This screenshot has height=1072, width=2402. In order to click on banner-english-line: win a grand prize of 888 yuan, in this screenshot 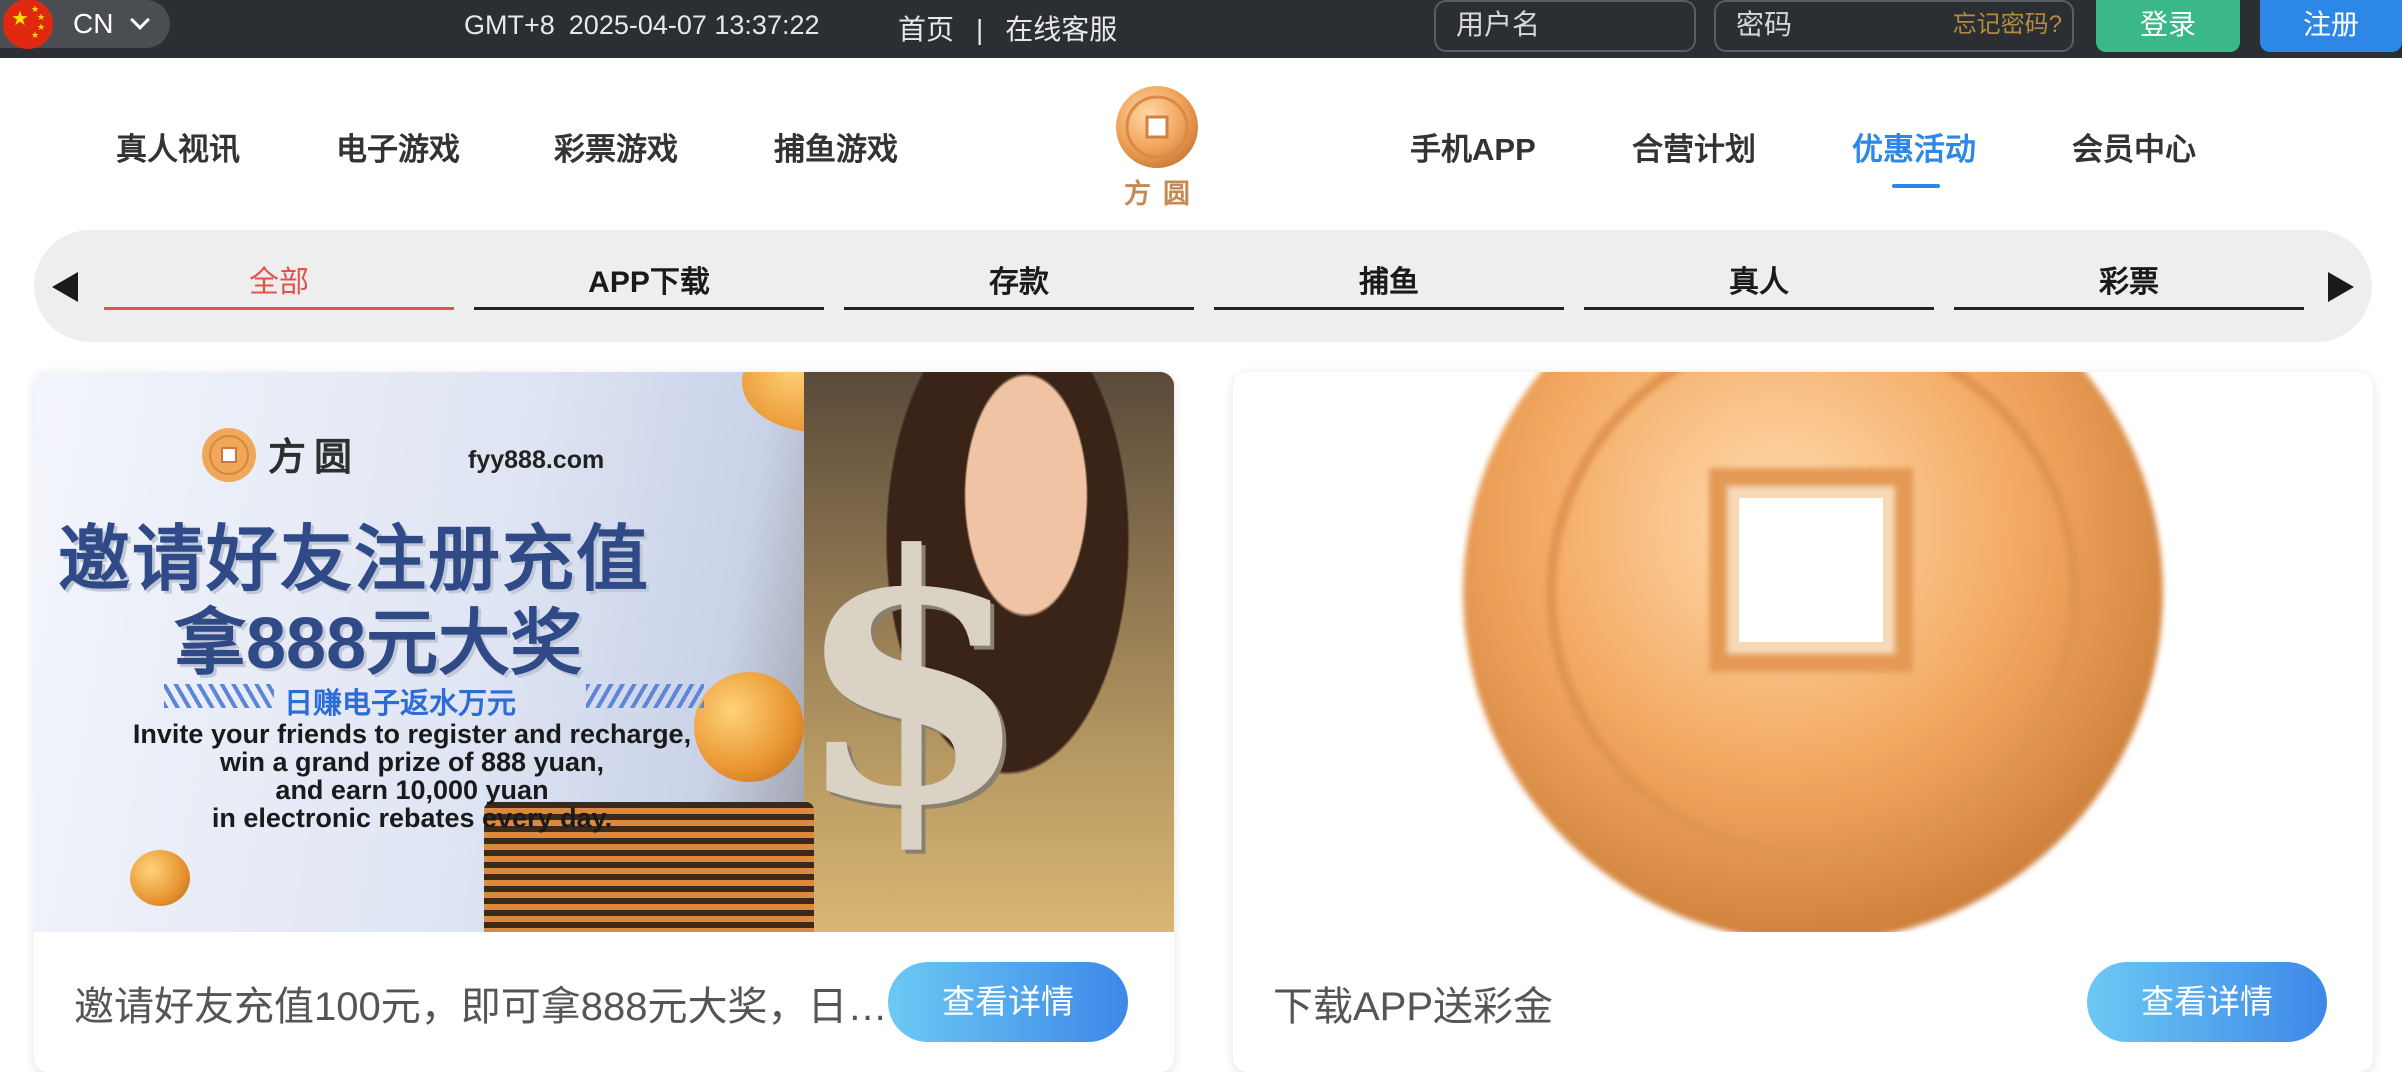, I will do `click(412, 762)`.